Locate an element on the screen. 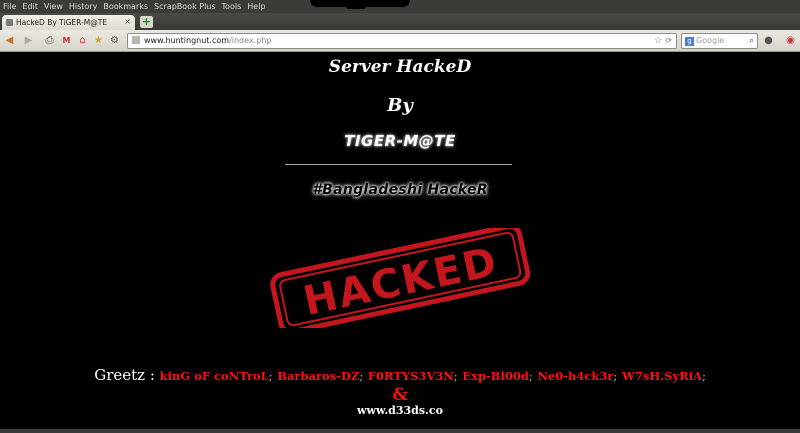 Image resolution: width=800 pixels, height=433 pixels. tab-favicon-icon is located at coordinates (9, 22).